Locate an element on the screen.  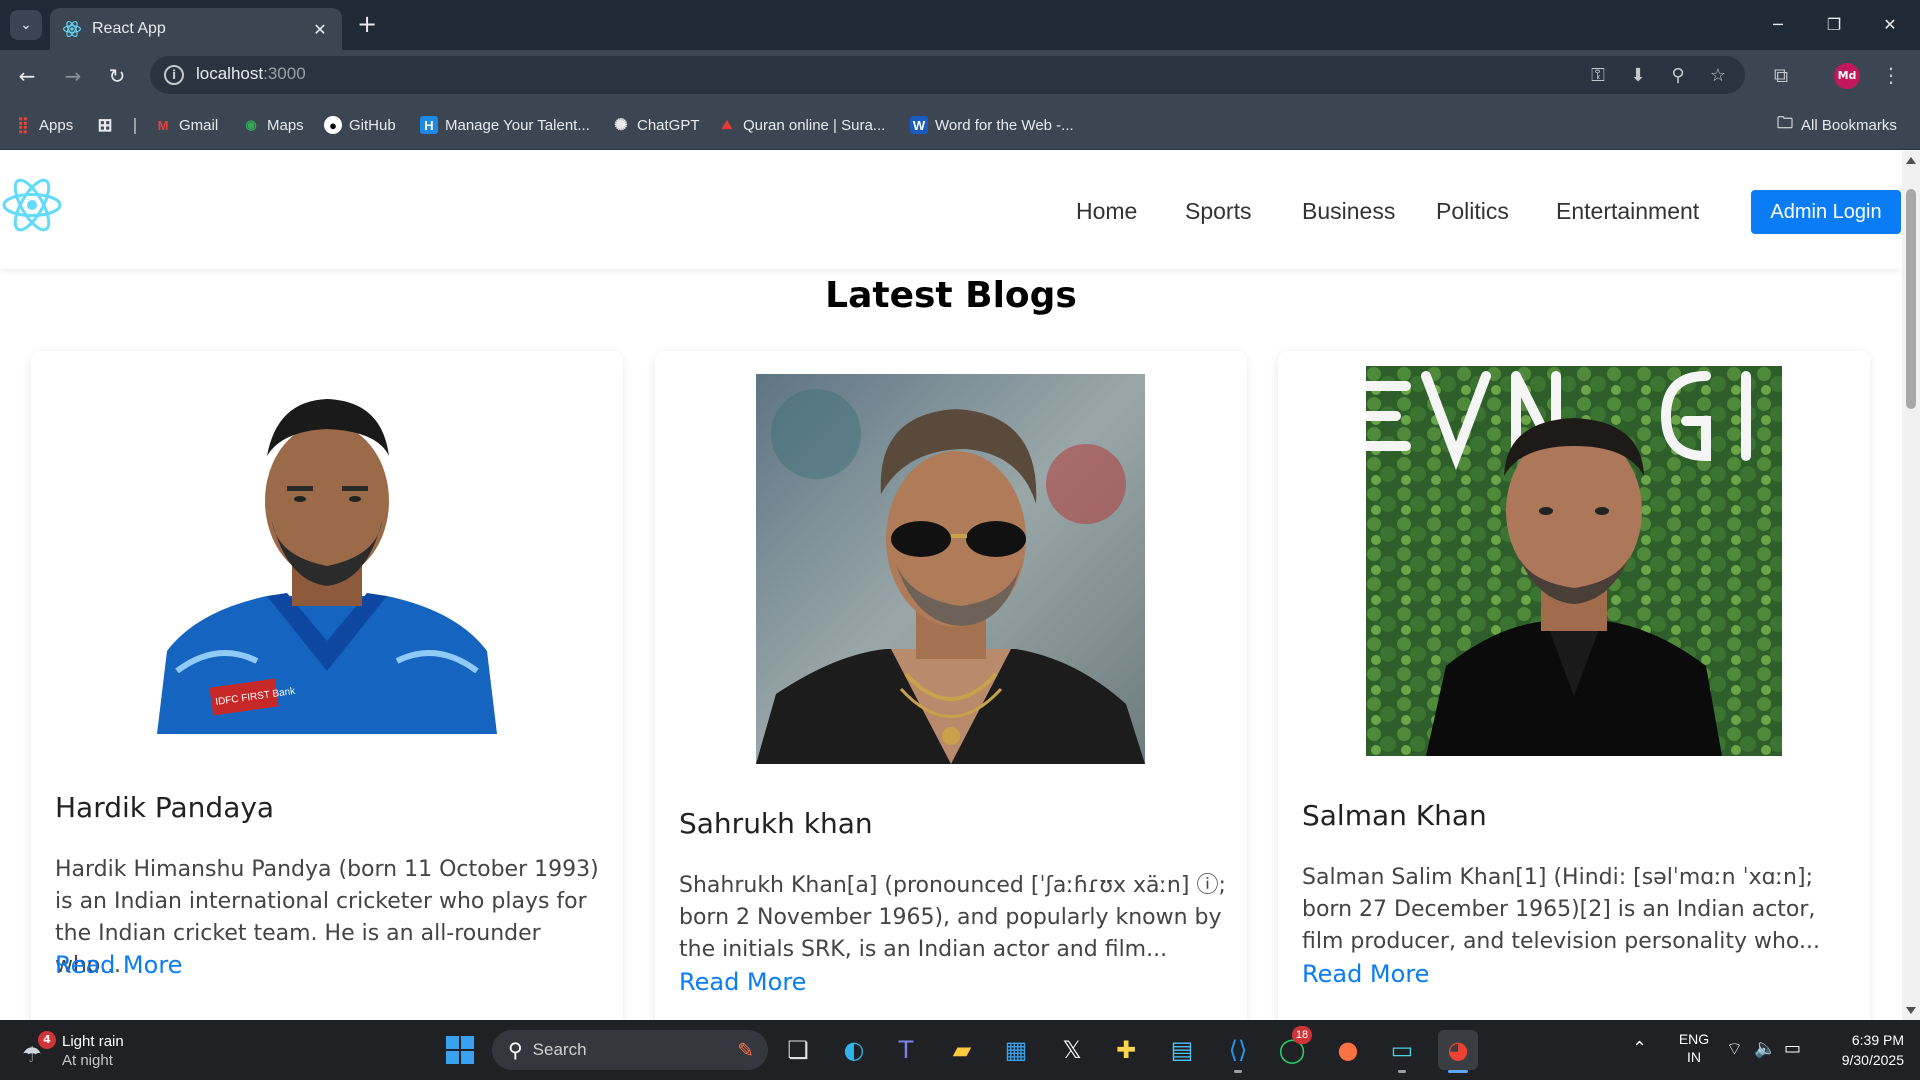
nav-entertainment: Entertainment is located at coordinates (1627, 211).